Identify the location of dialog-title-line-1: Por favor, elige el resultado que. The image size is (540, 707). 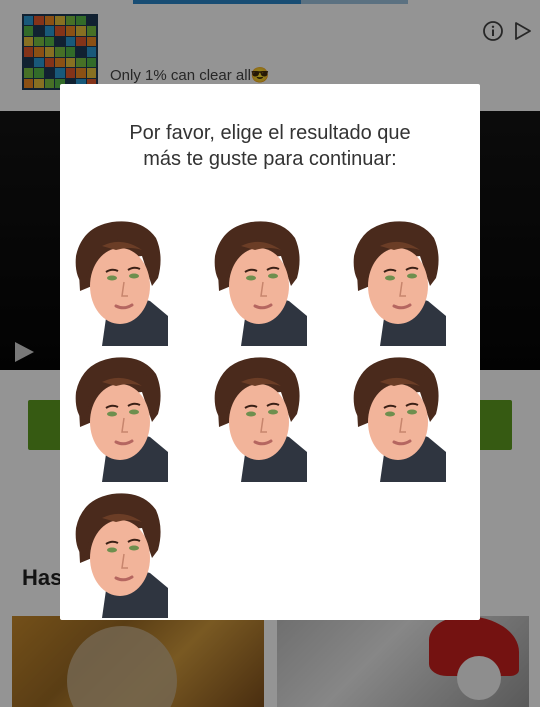
(270, 133).